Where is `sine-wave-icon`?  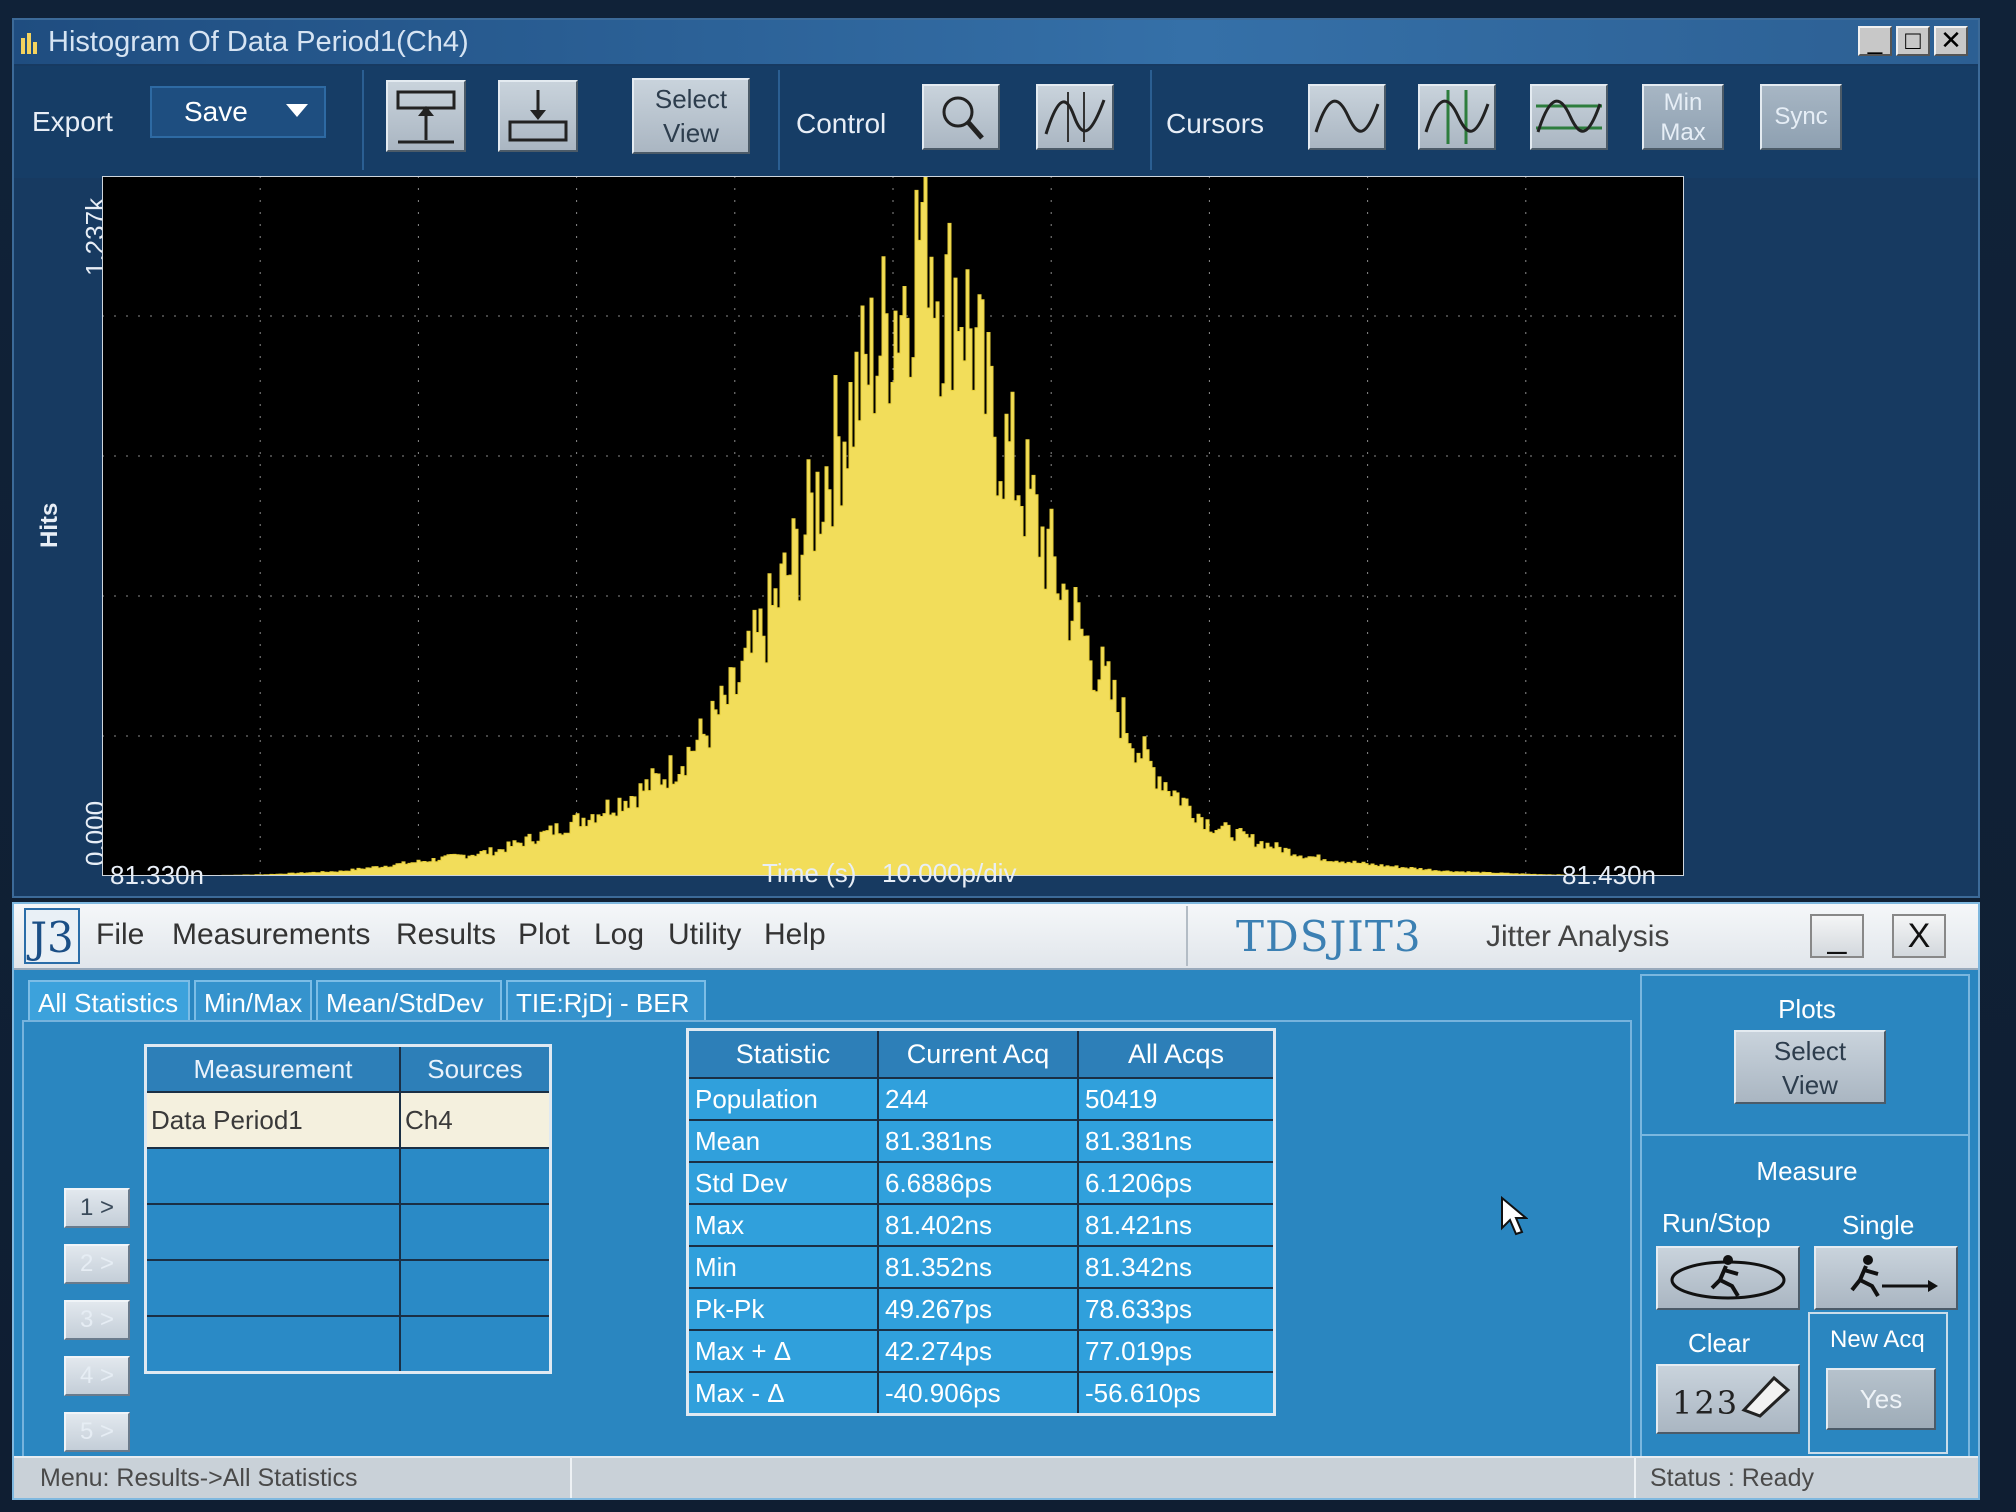
sine-wave-icon is located at coordinates (1347, 116).